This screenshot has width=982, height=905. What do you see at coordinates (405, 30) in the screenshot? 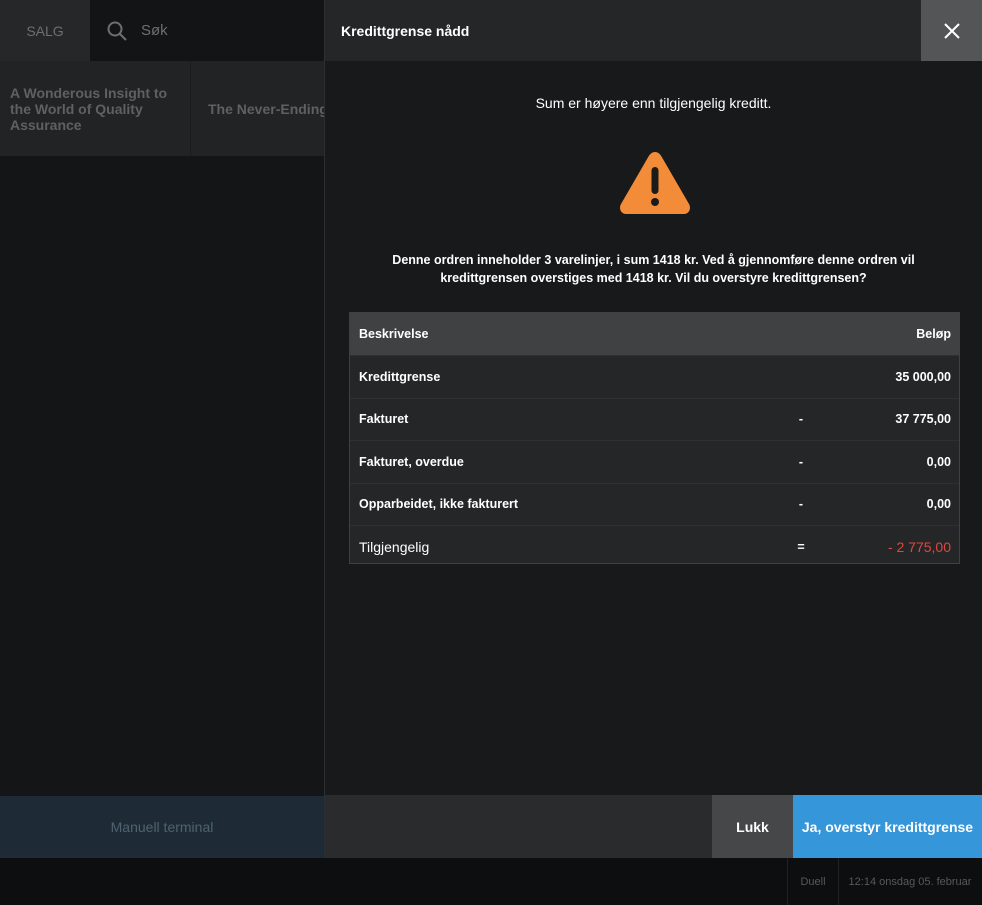
I see `dialog-title: Kredittgrense nådd` at bounding box center [405, 30].